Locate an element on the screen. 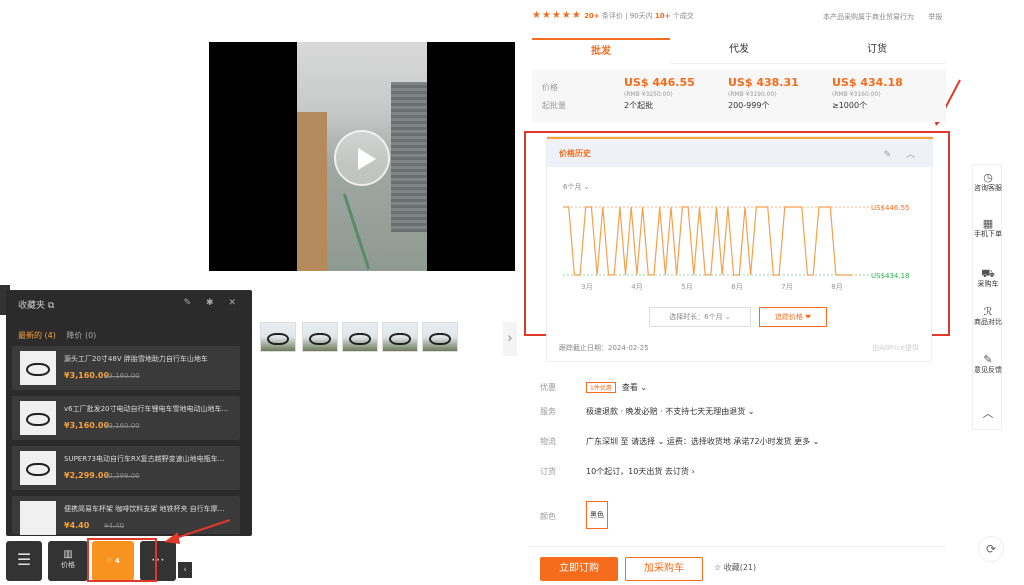  promo-key: 优惠 is located at coordinates (548, 387).